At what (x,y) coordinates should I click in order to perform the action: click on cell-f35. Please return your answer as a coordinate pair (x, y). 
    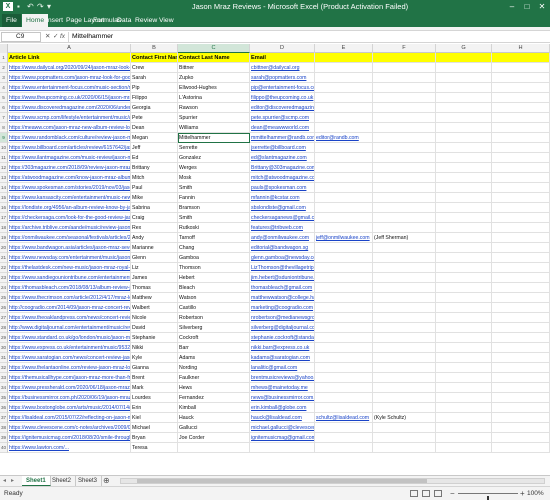
    Looking at the image, I should click on (404, 398).